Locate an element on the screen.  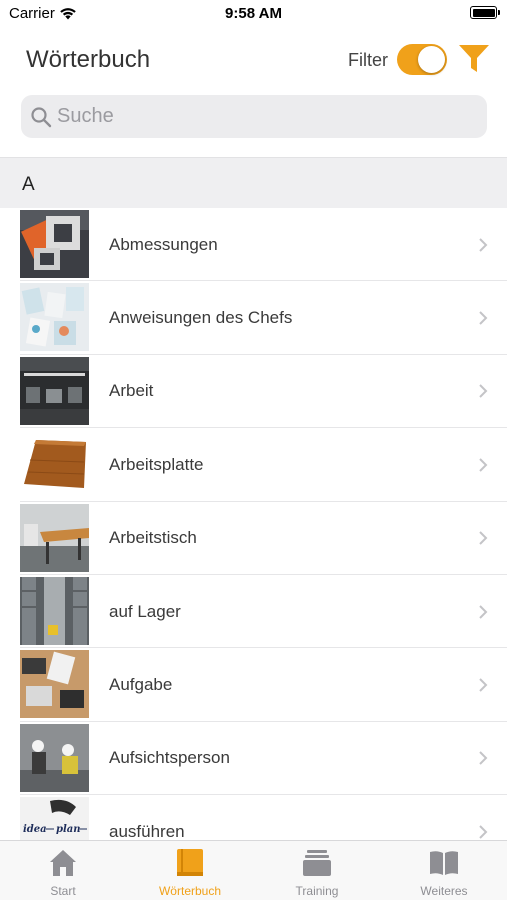
section-letter: A is located at coordinates (28, 184).